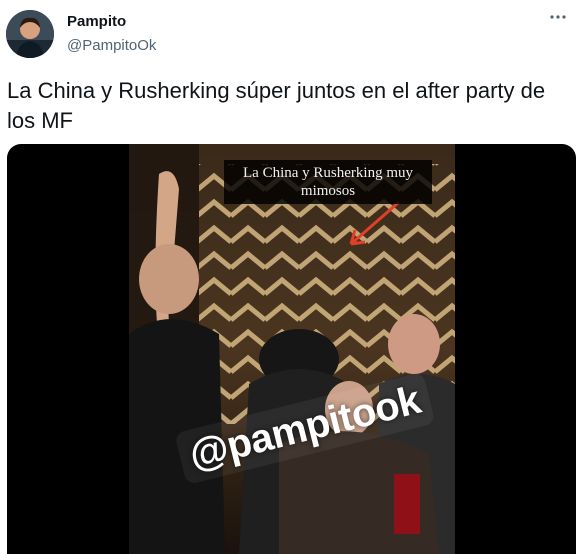 The height and width of the screenshot is (554, 576). Describe the element at coordinates (328, 182) in the screenshot. I see `video-caption: La China y Rusherking muy mimosos` at that location.